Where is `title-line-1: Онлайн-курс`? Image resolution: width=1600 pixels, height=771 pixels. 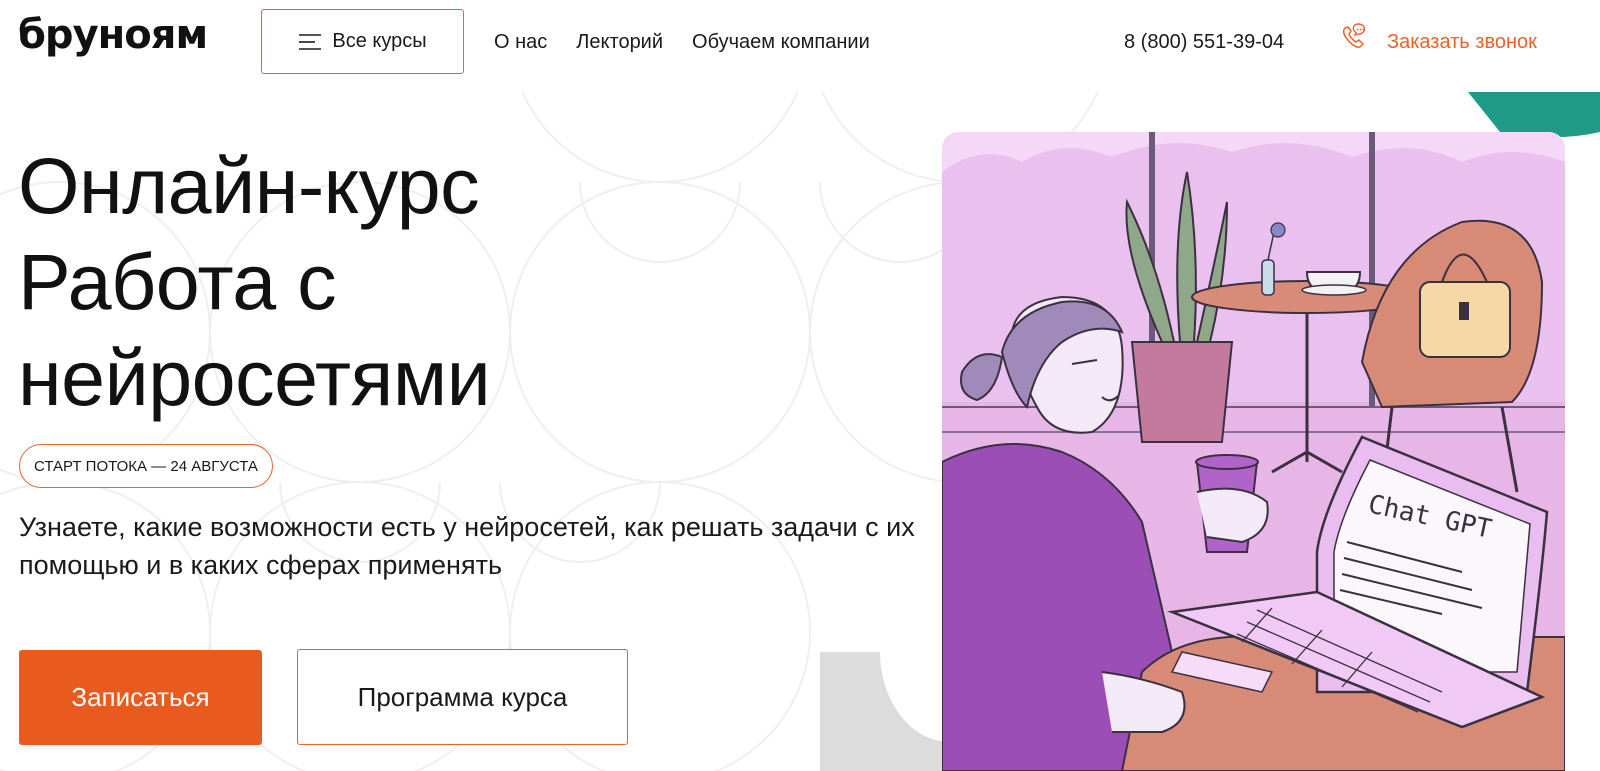
title-line-1: Онлайн-курс is located at coordinates (249, 185).